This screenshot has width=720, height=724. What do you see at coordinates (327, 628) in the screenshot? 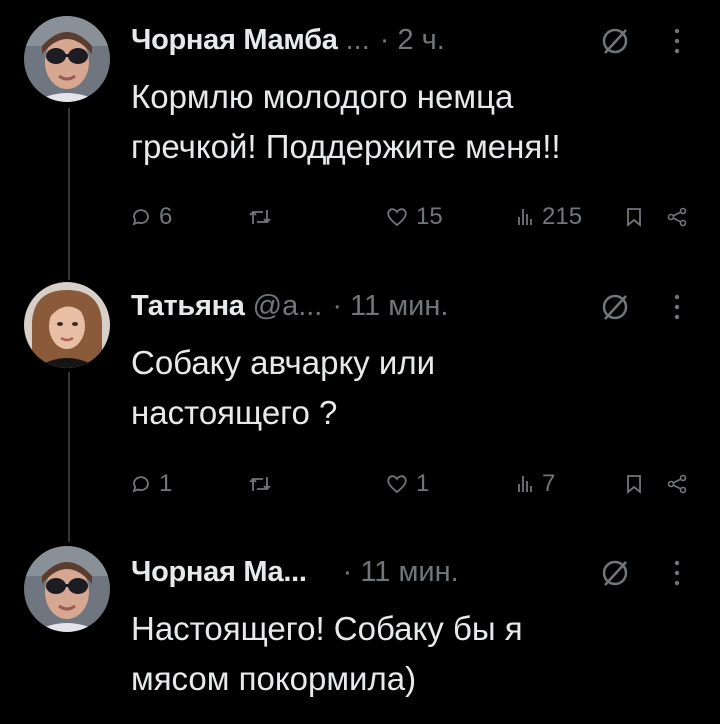
I see `text-line: Настоящего! Собаку бы я` at bounding box center [327, 628].